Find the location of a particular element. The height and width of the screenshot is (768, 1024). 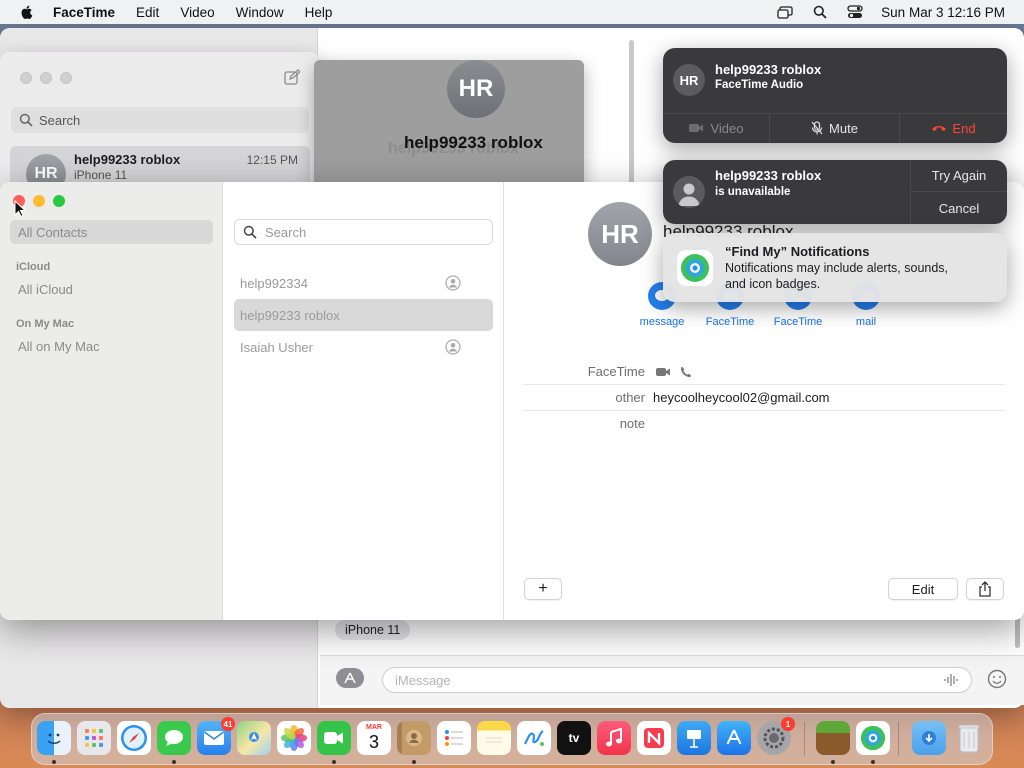

share-icon is located at coordinates (985, 589).